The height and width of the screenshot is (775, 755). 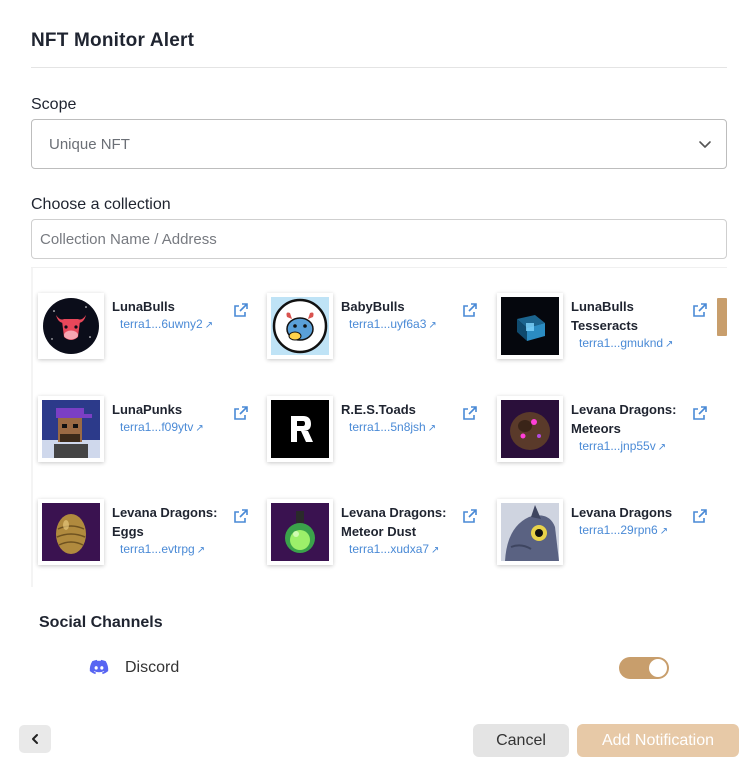 What do you see at coordinates (373, 306) in the screenshot?
I see `collection-name: BabyBulls` at bounding box center [373, 306].